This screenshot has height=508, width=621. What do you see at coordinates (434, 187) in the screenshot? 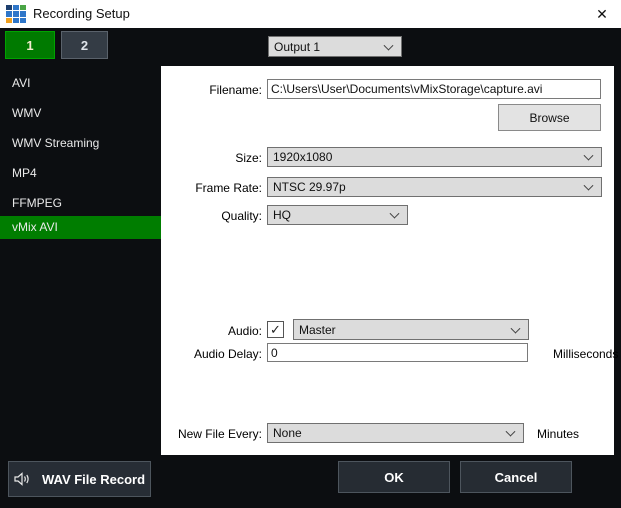
I see `frame-rate-select: NTSC 29.97p` at bounding box center [434, 187].